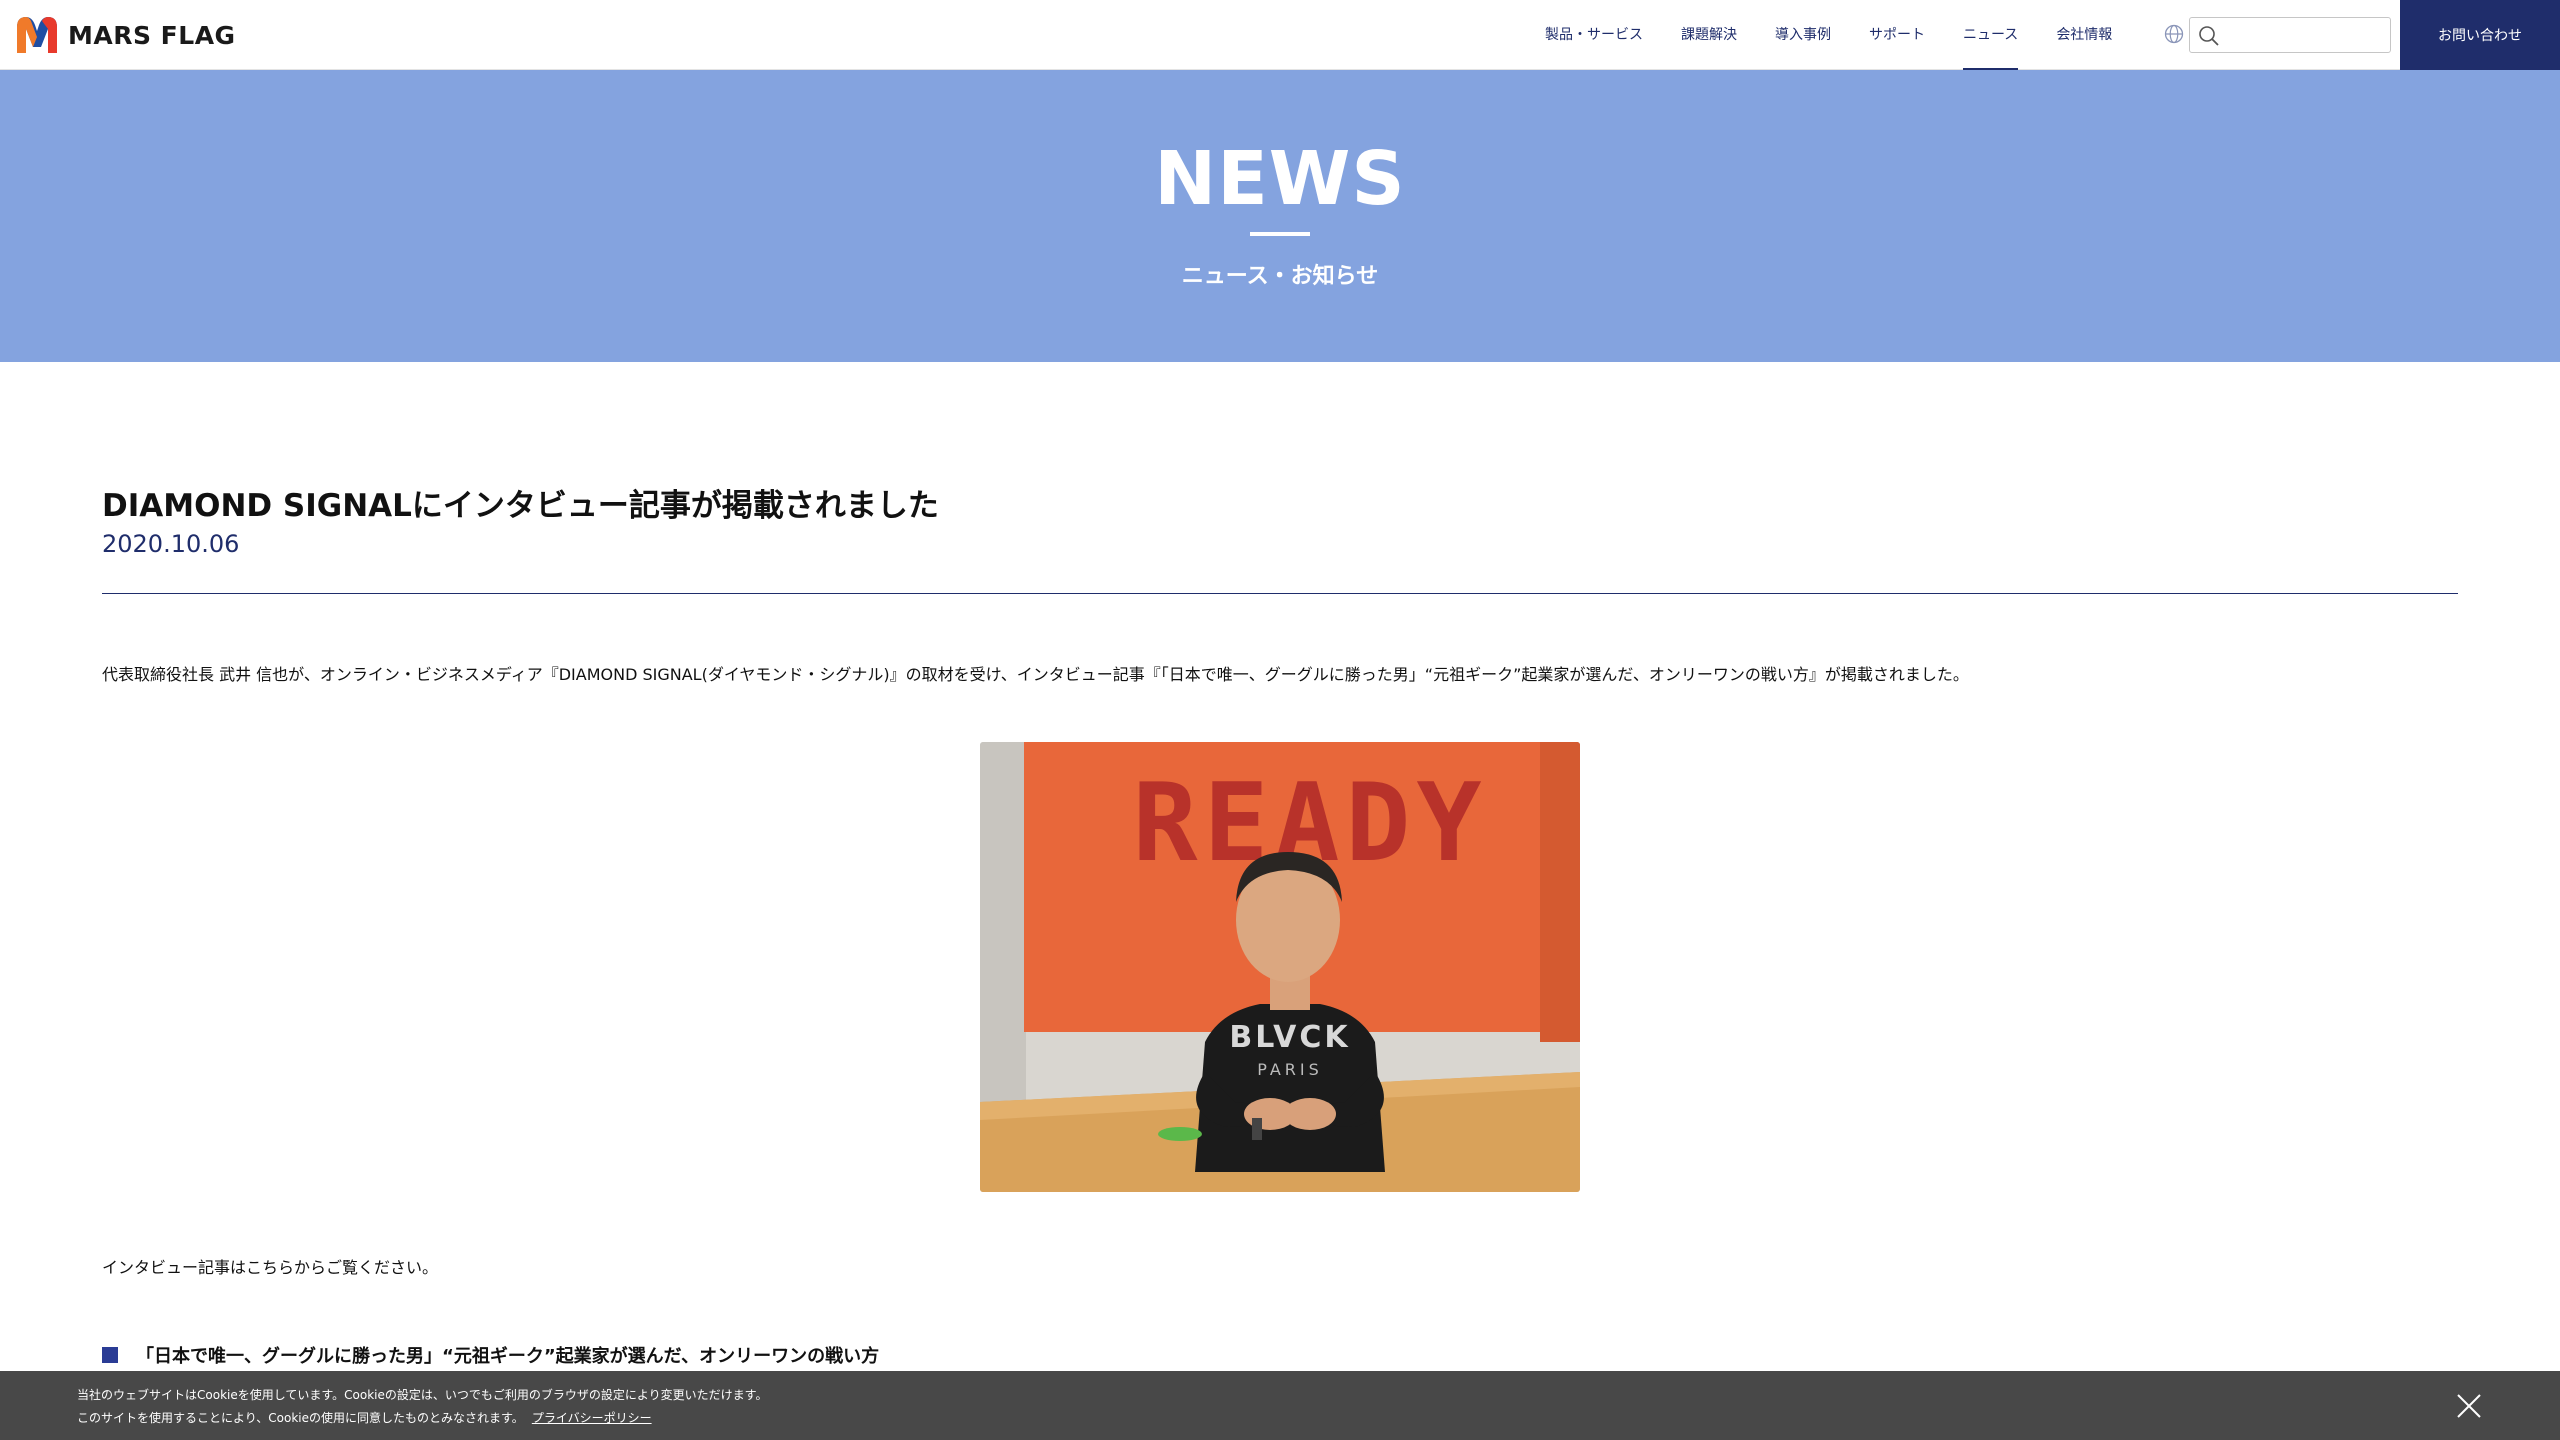  I want to click on search-box, so click(2290, 35).